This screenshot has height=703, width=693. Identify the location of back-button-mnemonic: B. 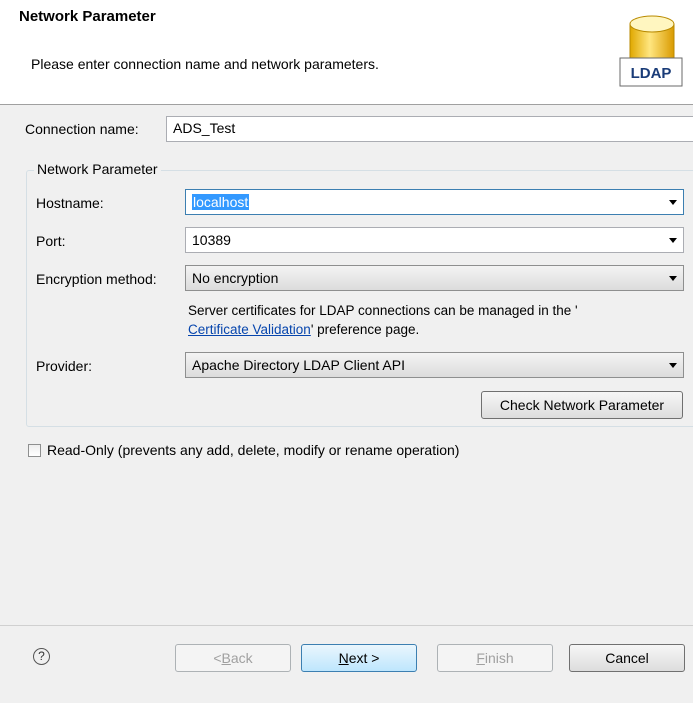
(226, 658).